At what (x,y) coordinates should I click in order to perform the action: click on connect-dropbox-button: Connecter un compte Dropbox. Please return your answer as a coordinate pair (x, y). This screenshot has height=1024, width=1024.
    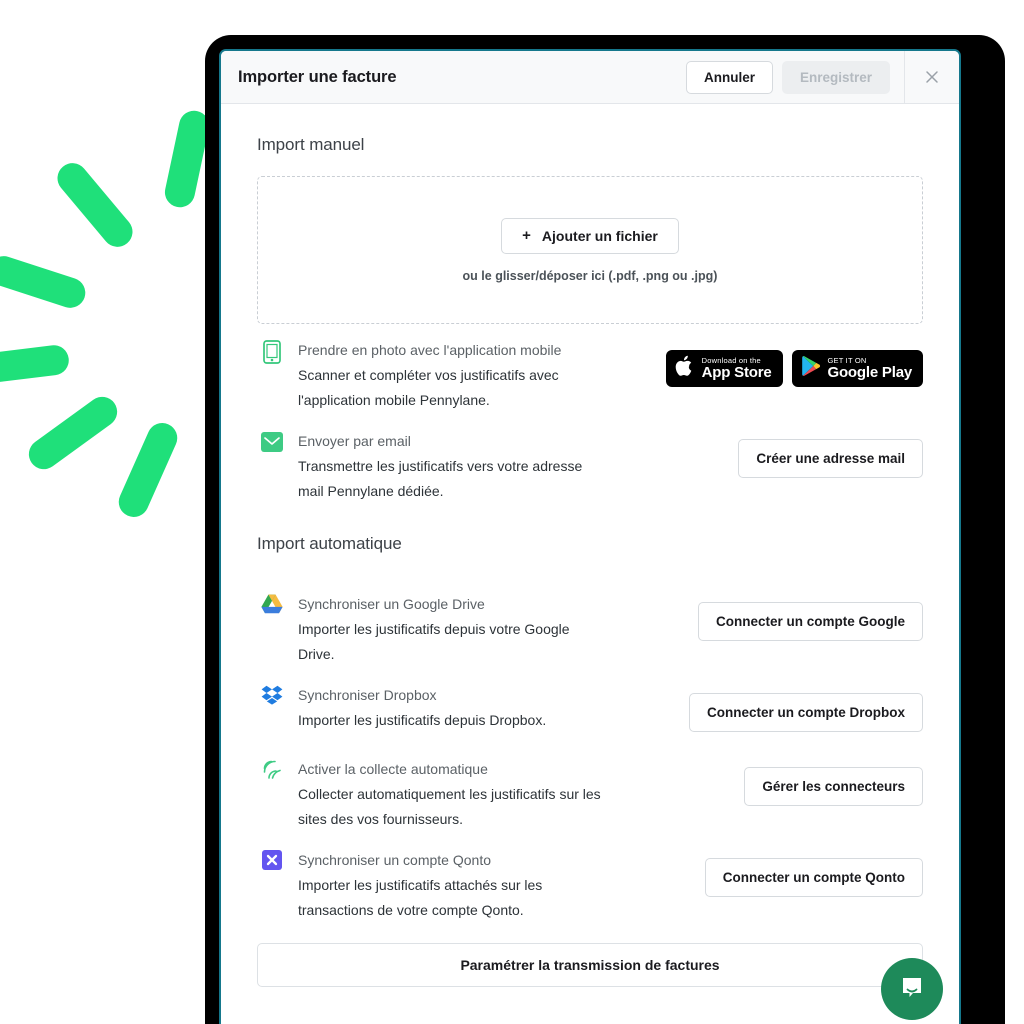
    Looking at the image, I should click on (805, 712).